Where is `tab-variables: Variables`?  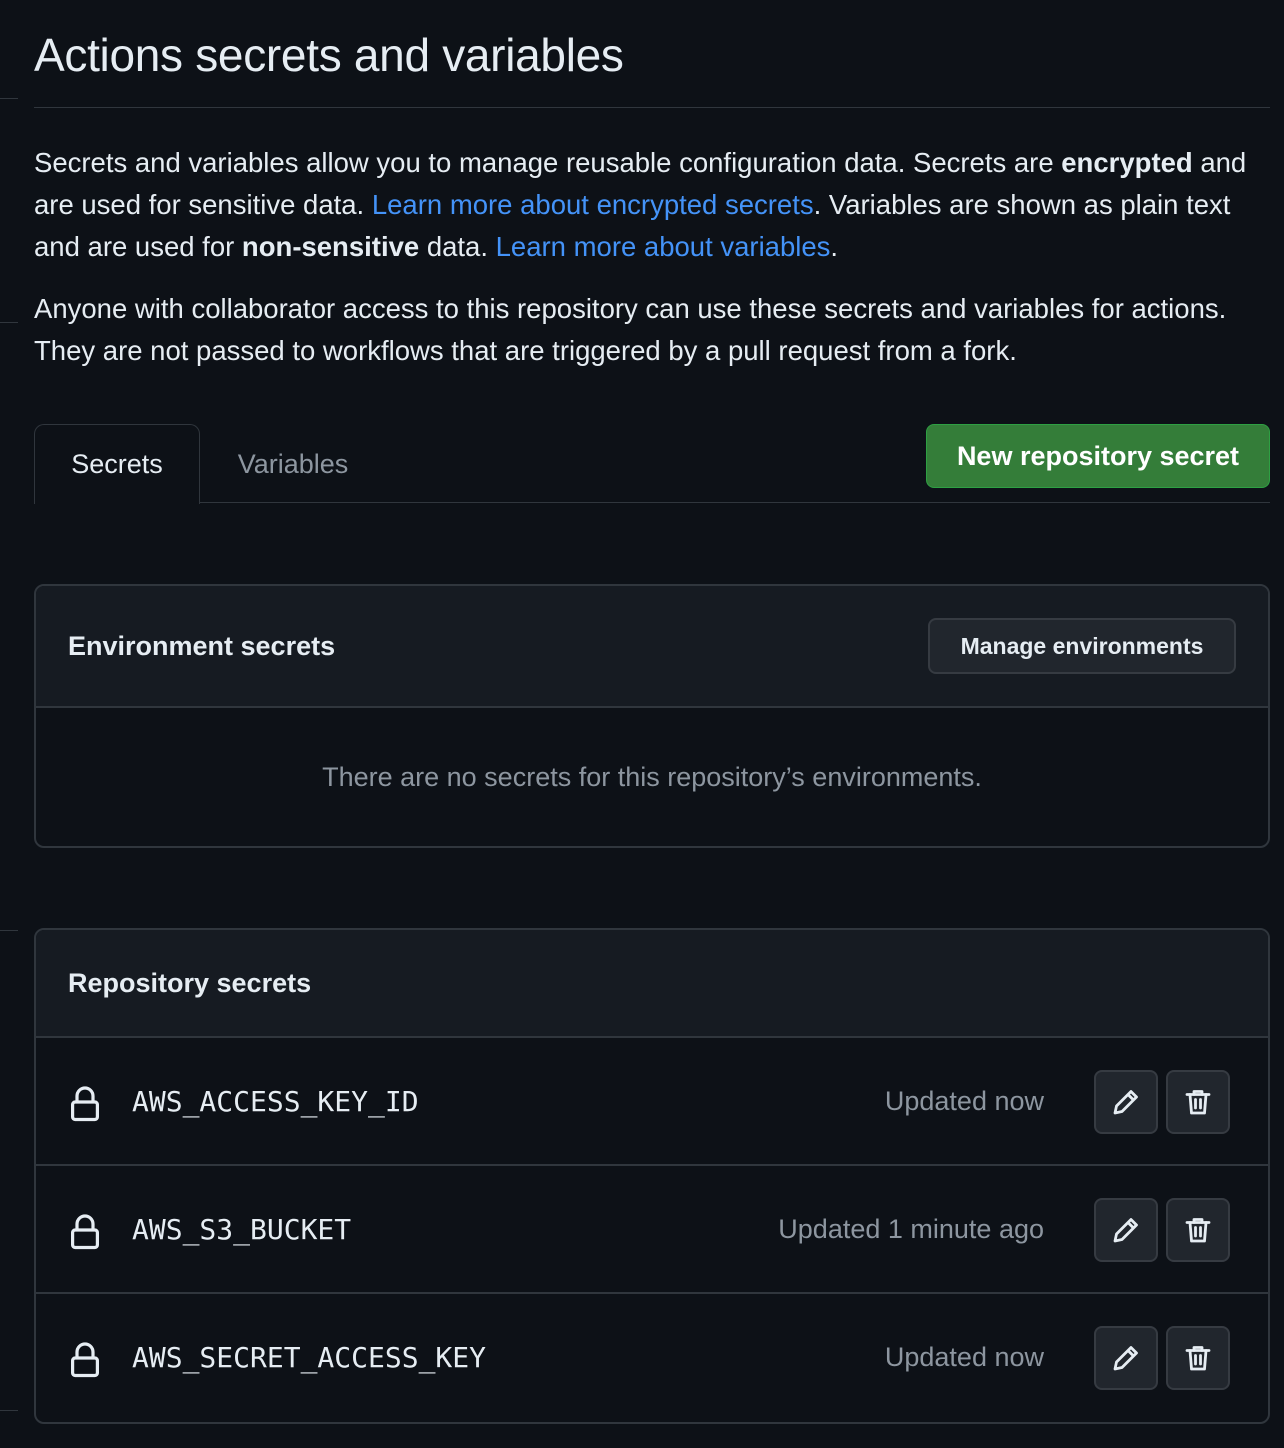 tab-variables: Variables is located at coordinates (293, 464).